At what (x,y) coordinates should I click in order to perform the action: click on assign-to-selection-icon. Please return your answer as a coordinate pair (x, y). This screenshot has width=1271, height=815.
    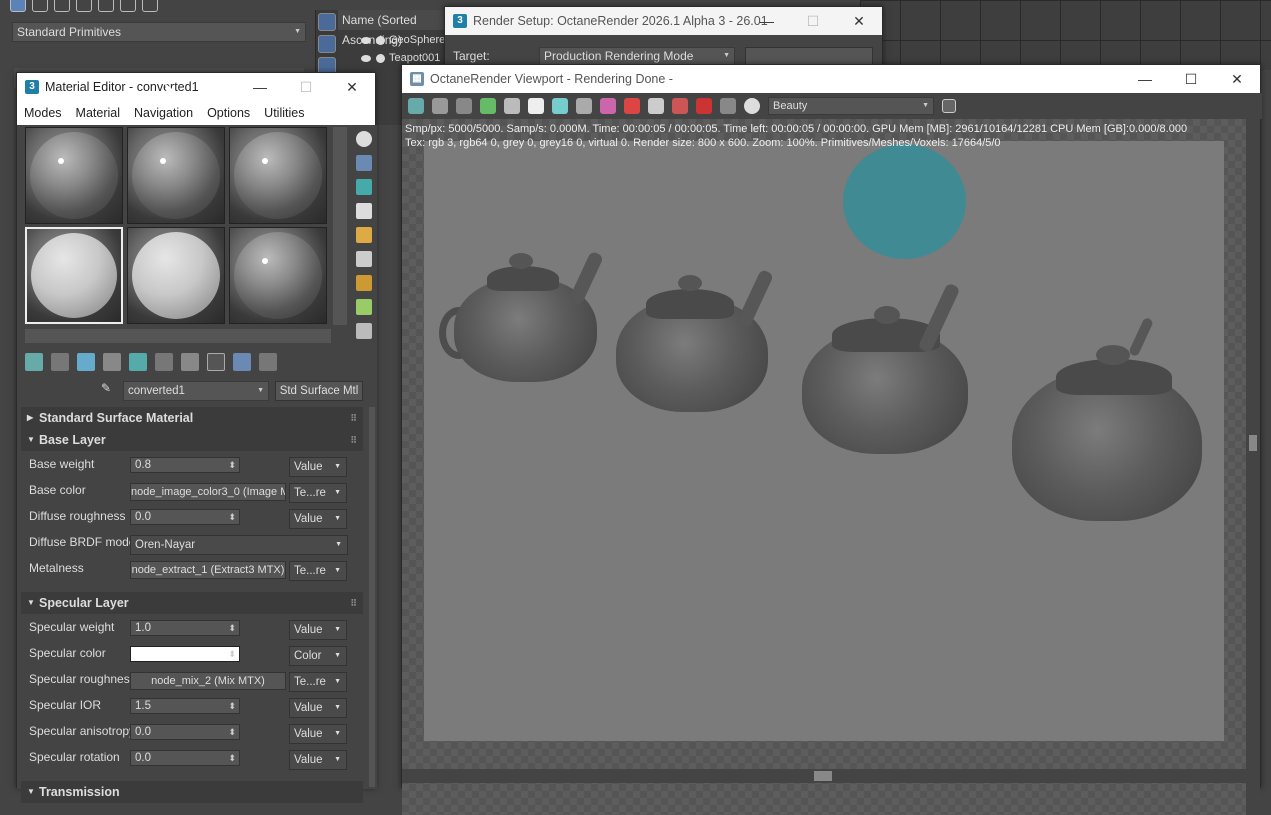
    Looking at the image, I should click on (86, 362).